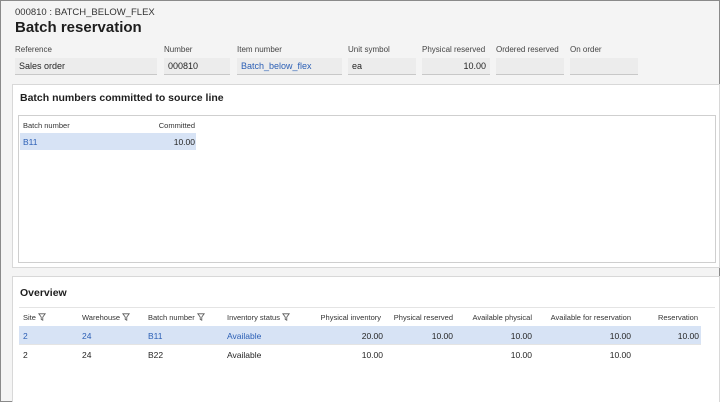 This screenshot has width=720, height=402. What do you see at coordinates (604, 66) in the screenshot?
I see `on-order-value` at bounding box center [604, 66].